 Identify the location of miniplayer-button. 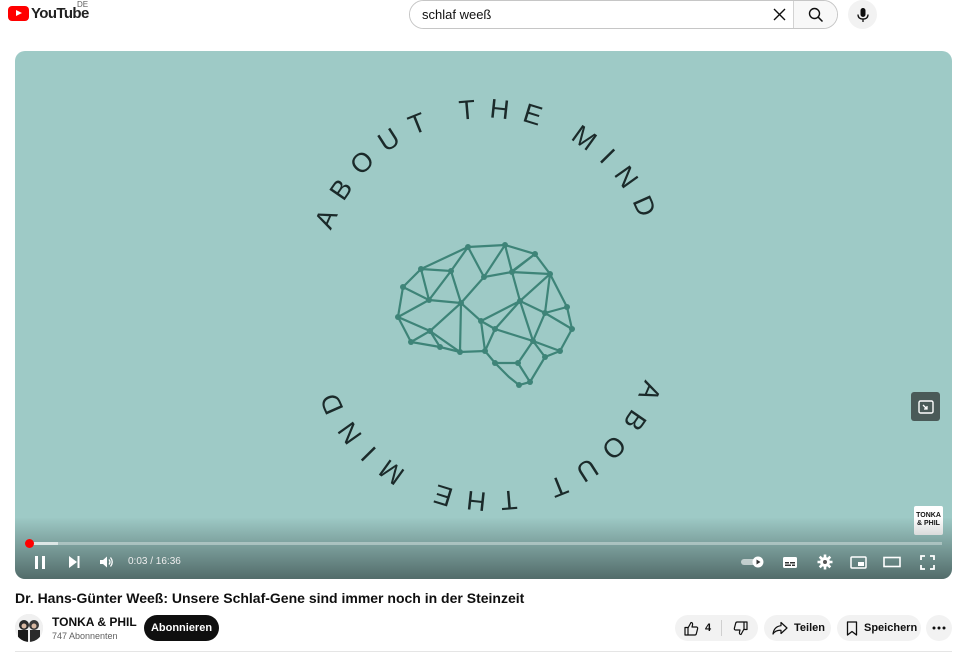
(858, 562).